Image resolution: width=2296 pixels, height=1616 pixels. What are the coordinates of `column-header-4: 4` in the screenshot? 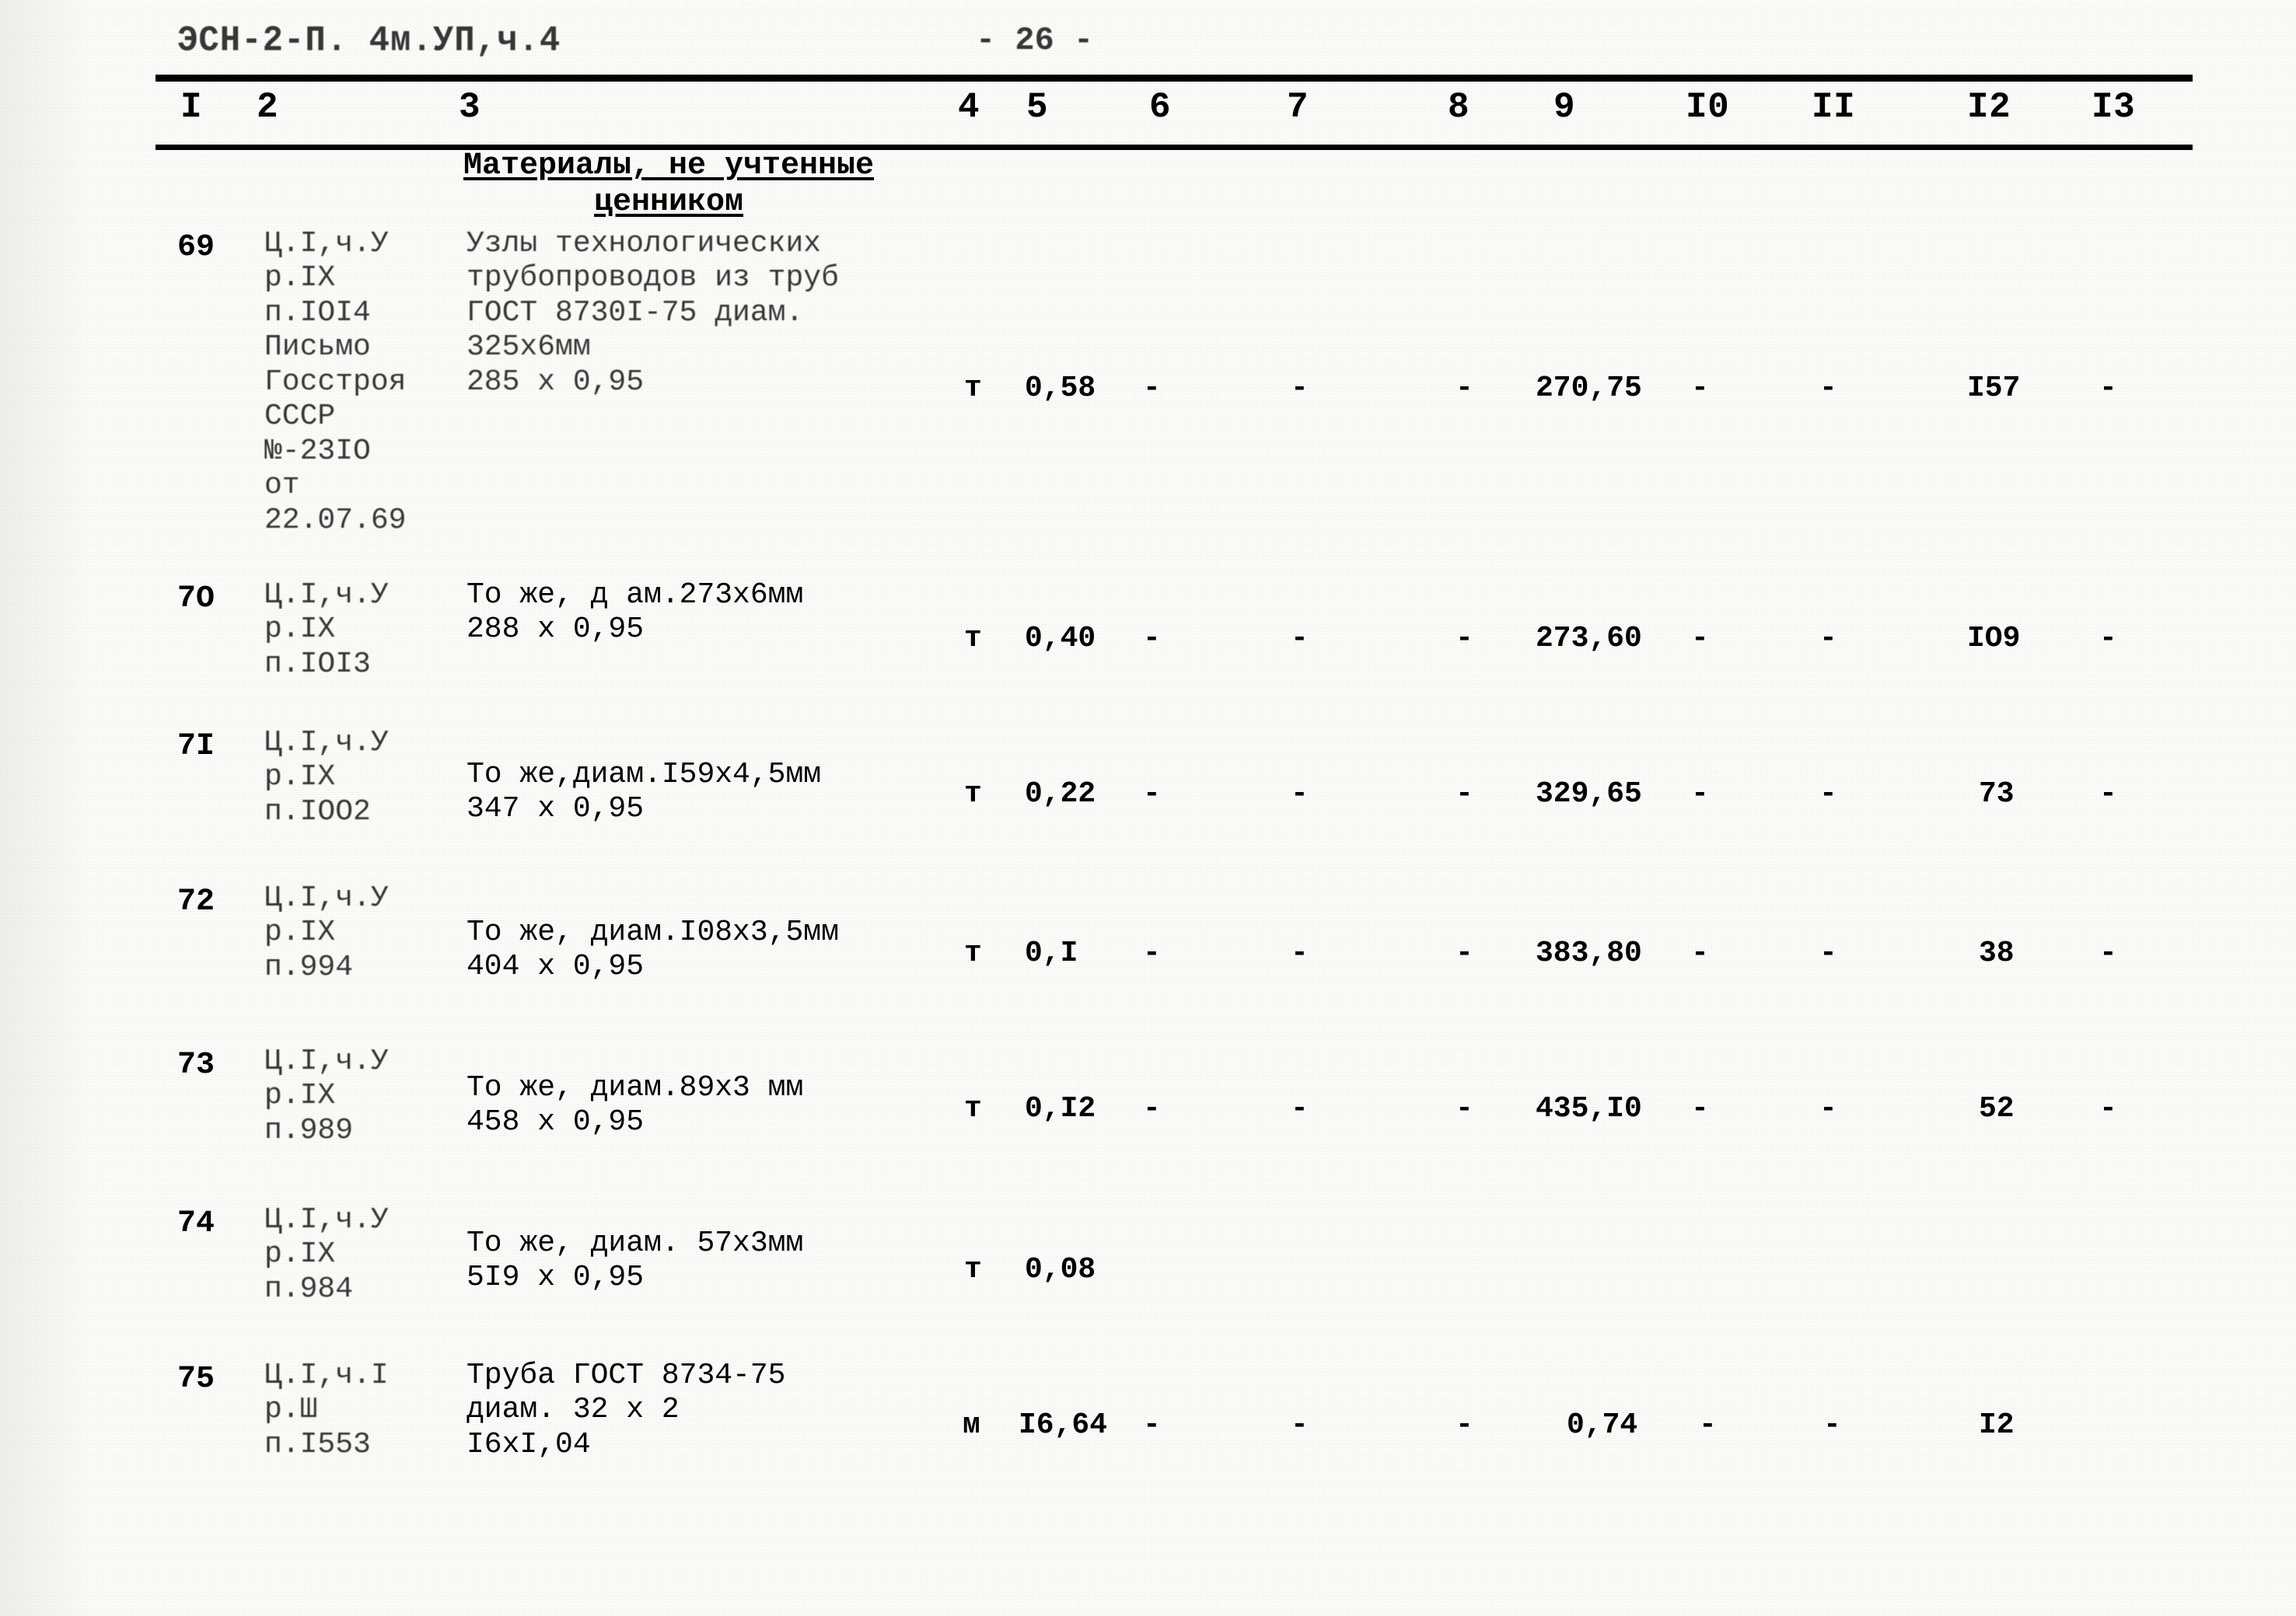 It's located at (969, 107).